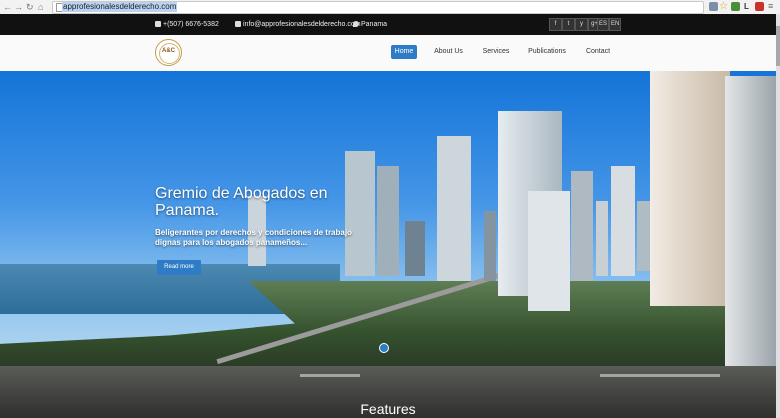 This screenshot has height=418, width=780. What do you see at coordinates (772, 6) in the screenshot?
I see `menu-icon: ≡` at bounding box center [772, 6].